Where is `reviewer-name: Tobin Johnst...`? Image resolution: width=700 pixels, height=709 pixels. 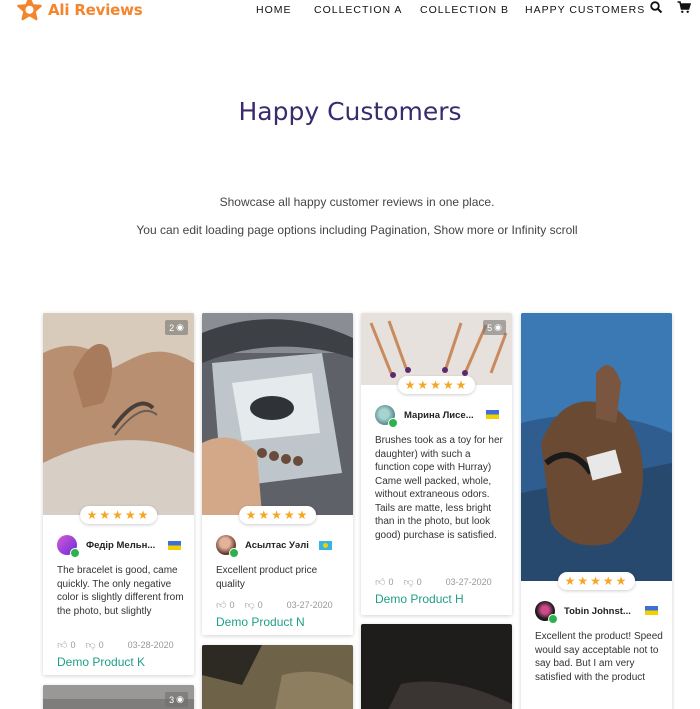 reviewer-name: Tobin Johnst... is located at coordinates (597, 611).